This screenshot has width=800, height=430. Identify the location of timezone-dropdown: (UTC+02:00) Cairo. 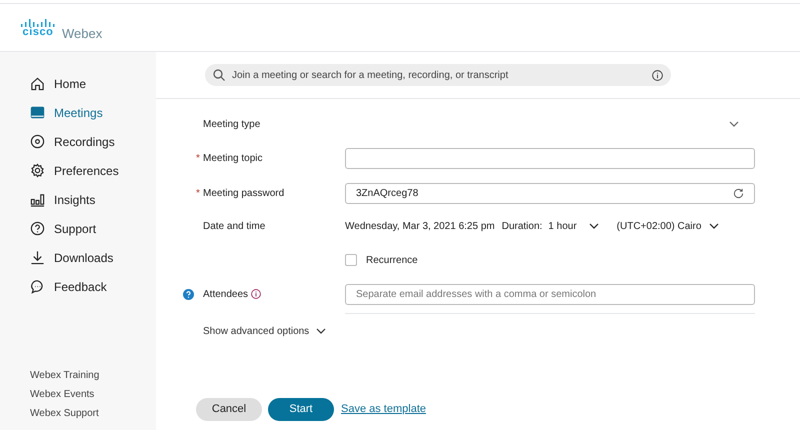
(668, 226).